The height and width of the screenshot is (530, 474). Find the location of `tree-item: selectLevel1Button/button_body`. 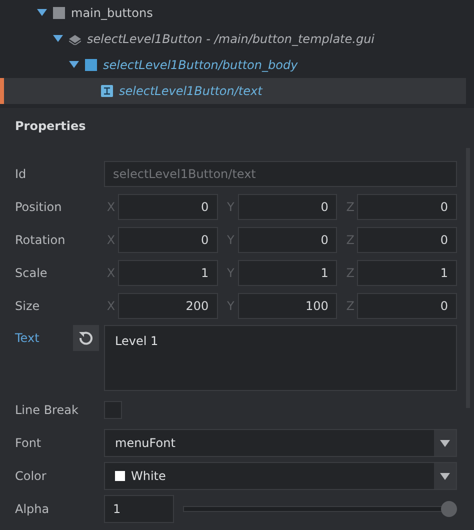

tree-item: selectLevel1Button/button_body is located at coordinates (237, 65).